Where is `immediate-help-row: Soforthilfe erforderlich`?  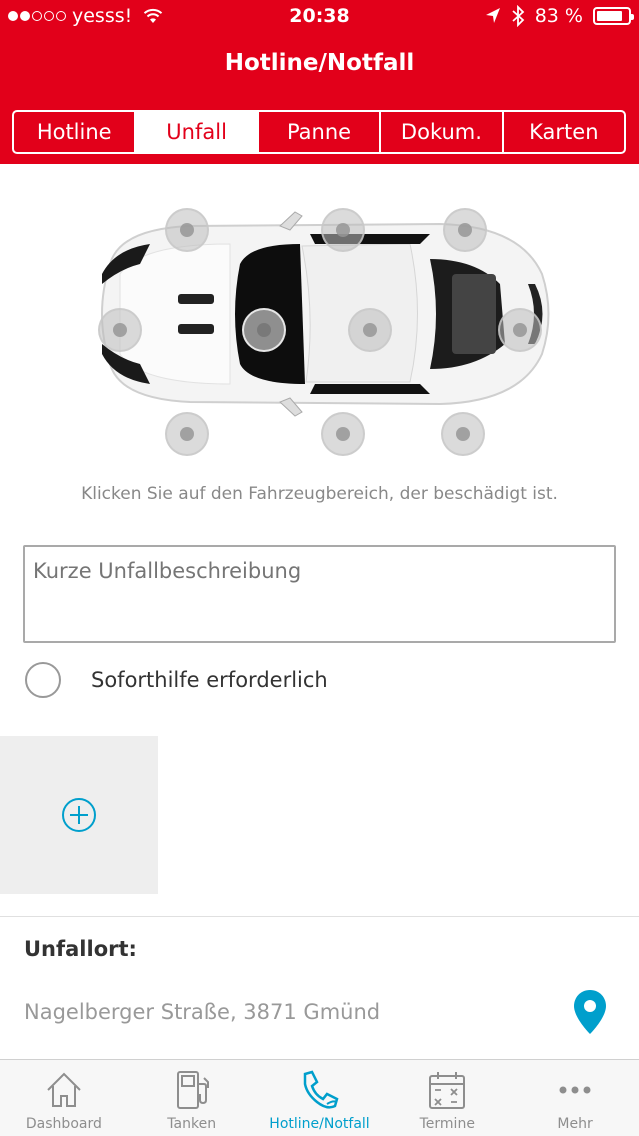 immediate-help-row: Soforthilfe erforderlich is located at coordinates (176, 680).